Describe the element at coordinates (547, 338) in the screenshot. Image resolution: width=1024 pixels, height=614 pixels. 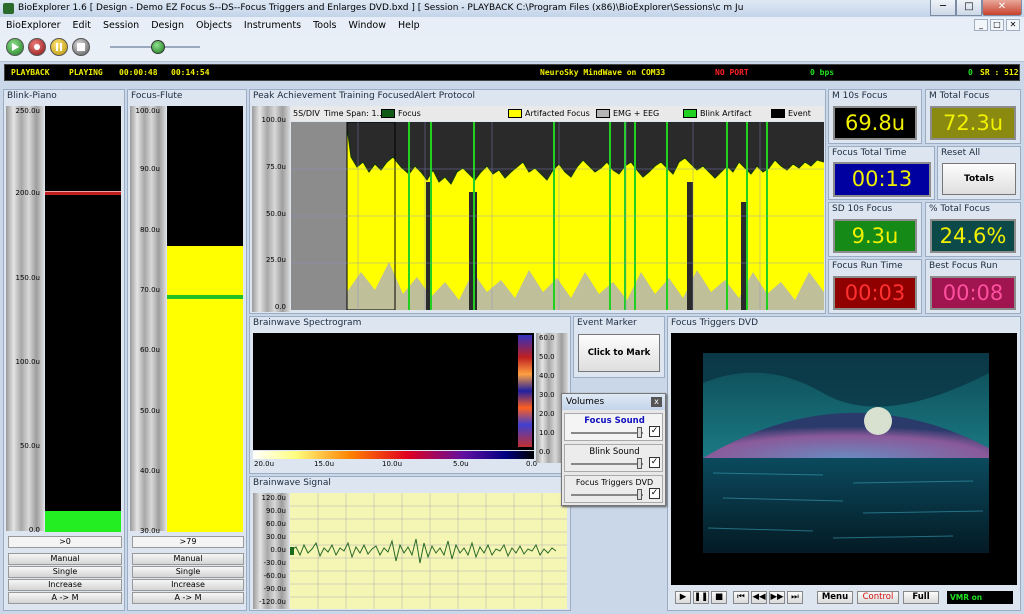
I see `tick-label: 60.0` at that location.